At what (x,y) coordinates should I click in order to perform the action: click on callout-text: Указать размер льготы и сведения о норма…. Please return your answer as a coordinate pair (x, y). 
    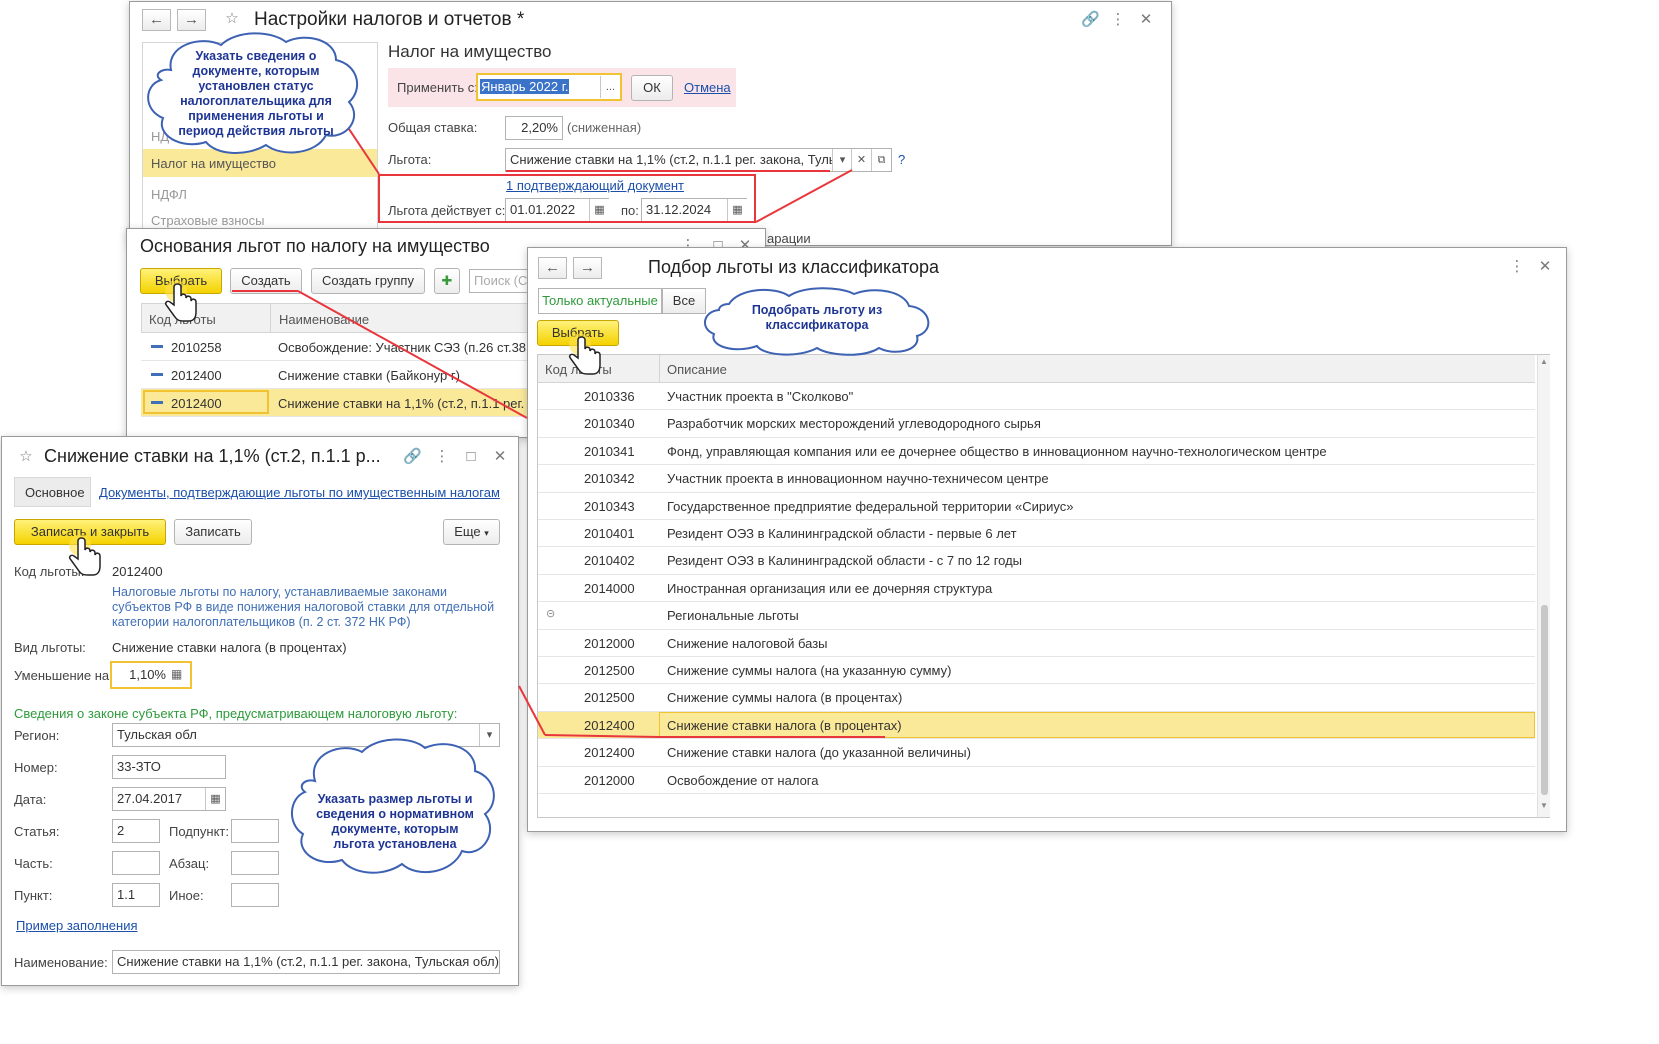
    Looking at the image, I should click on (395, 821).